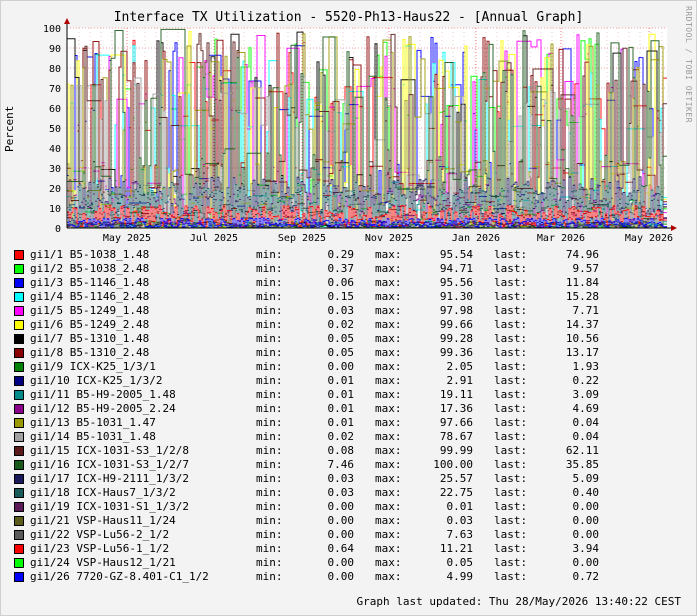 Image resolution: width=697 pixels, height=616 pixels. I want to click on legend-series-name: gi1/3 B5-1146_1.48, so click(90, 282).